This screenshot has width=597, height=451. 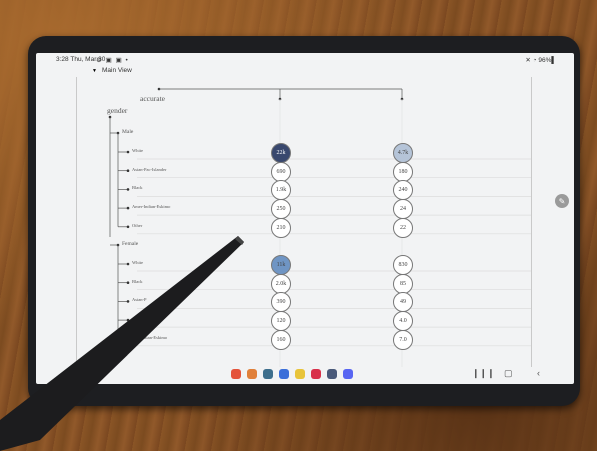 What do you see at coordinates (508, 373) in the screenshot?
I see `home-button: ▢` at bounding box center [508, 373].